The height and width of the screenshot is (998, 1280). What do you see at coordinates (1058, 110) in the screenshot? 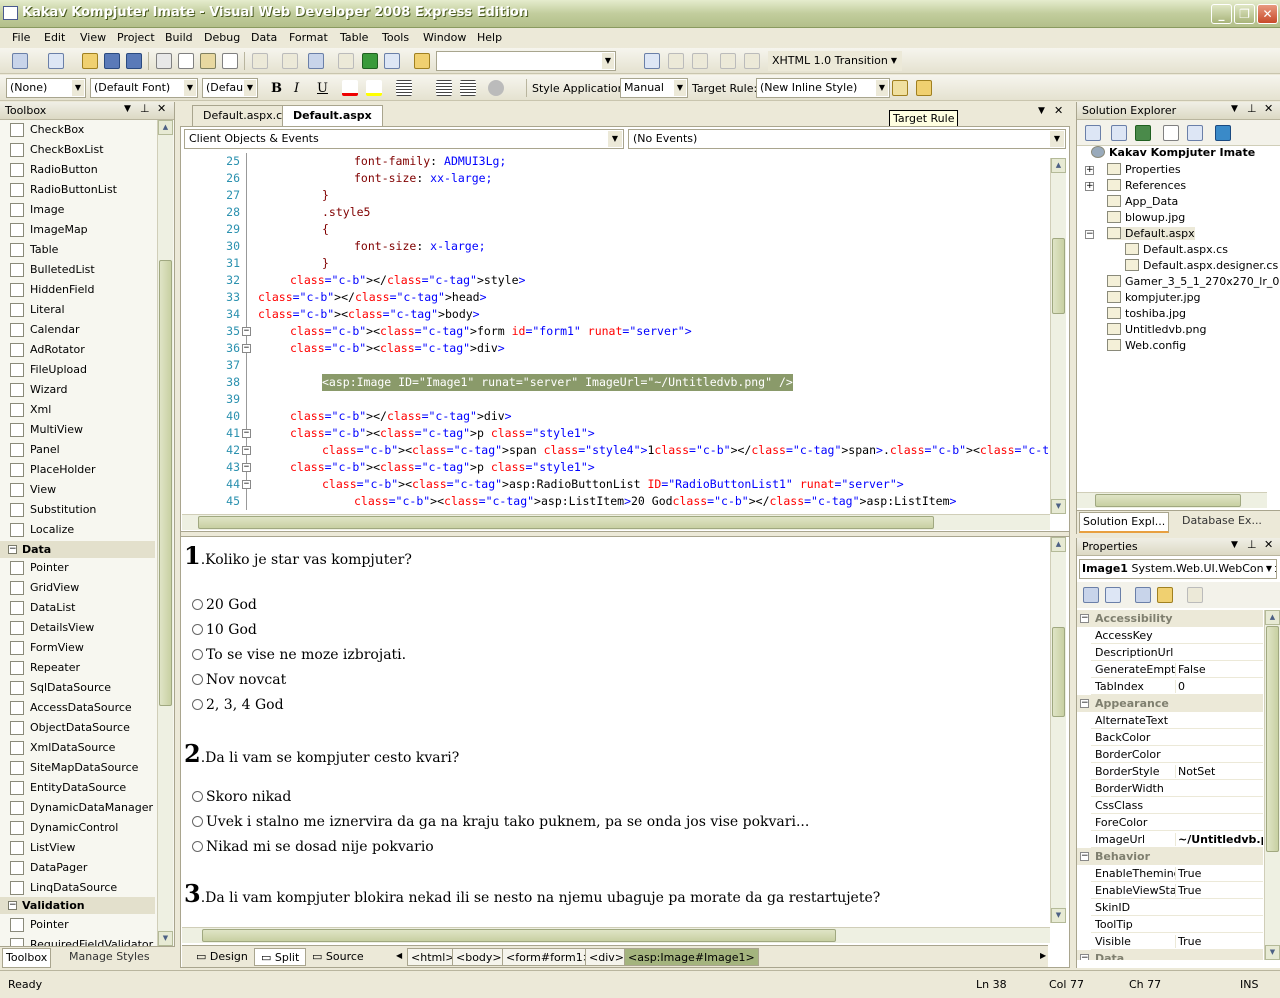
I see `close-document-icon: ✕` at bounding box center [1058, 110].